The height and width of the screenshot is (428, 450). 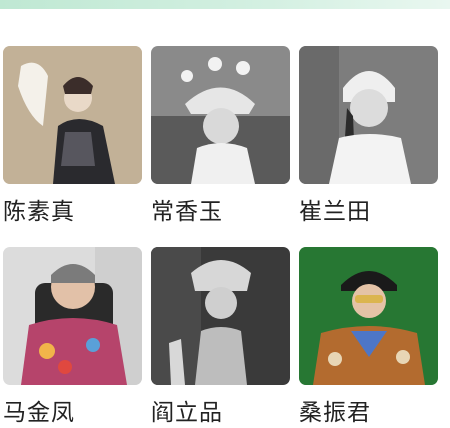 What do you see at coordinates (368, 413) in the screenshot?
I see `performer-name: 桑振君` at bounding box center [368, 413].